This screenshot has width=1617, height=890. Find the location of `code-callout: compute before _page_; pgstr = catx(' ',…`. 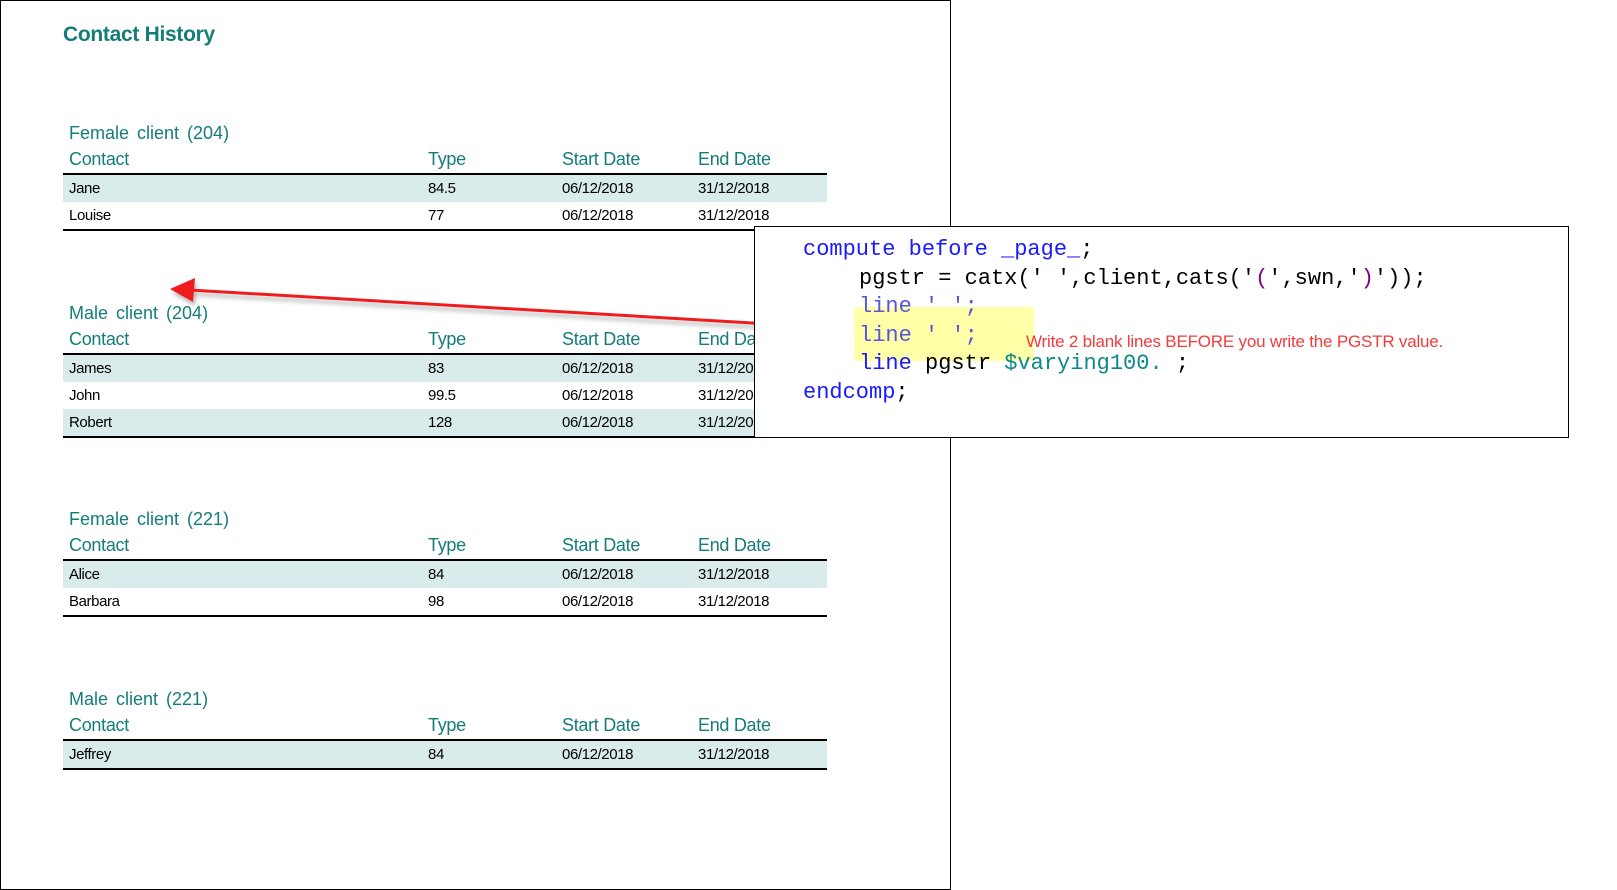

code-callout: compute before _page_; pgstr = catx(' ',… is located at coordinates (1161, 332).